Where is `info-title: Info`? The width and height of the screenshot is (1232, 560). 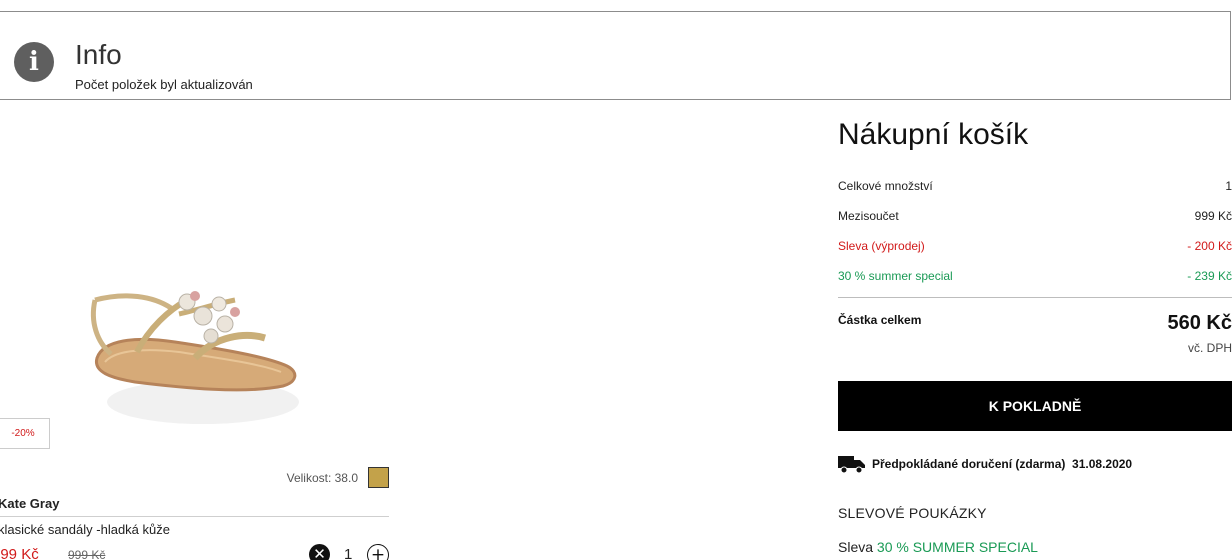
info-title: Info is located at coordinates (98, 54).